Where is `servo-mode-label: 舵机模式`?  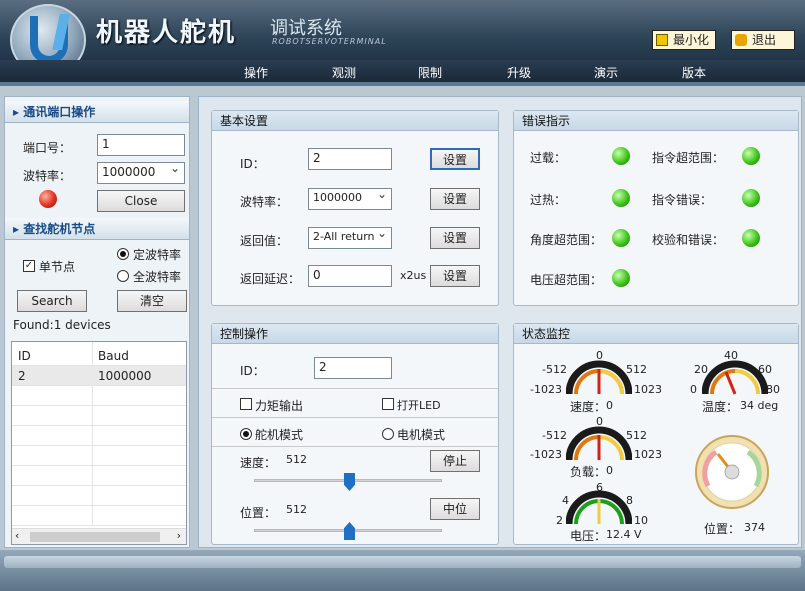
servo-mode-label: 舵机模式 is located at coordinates (279, 435).